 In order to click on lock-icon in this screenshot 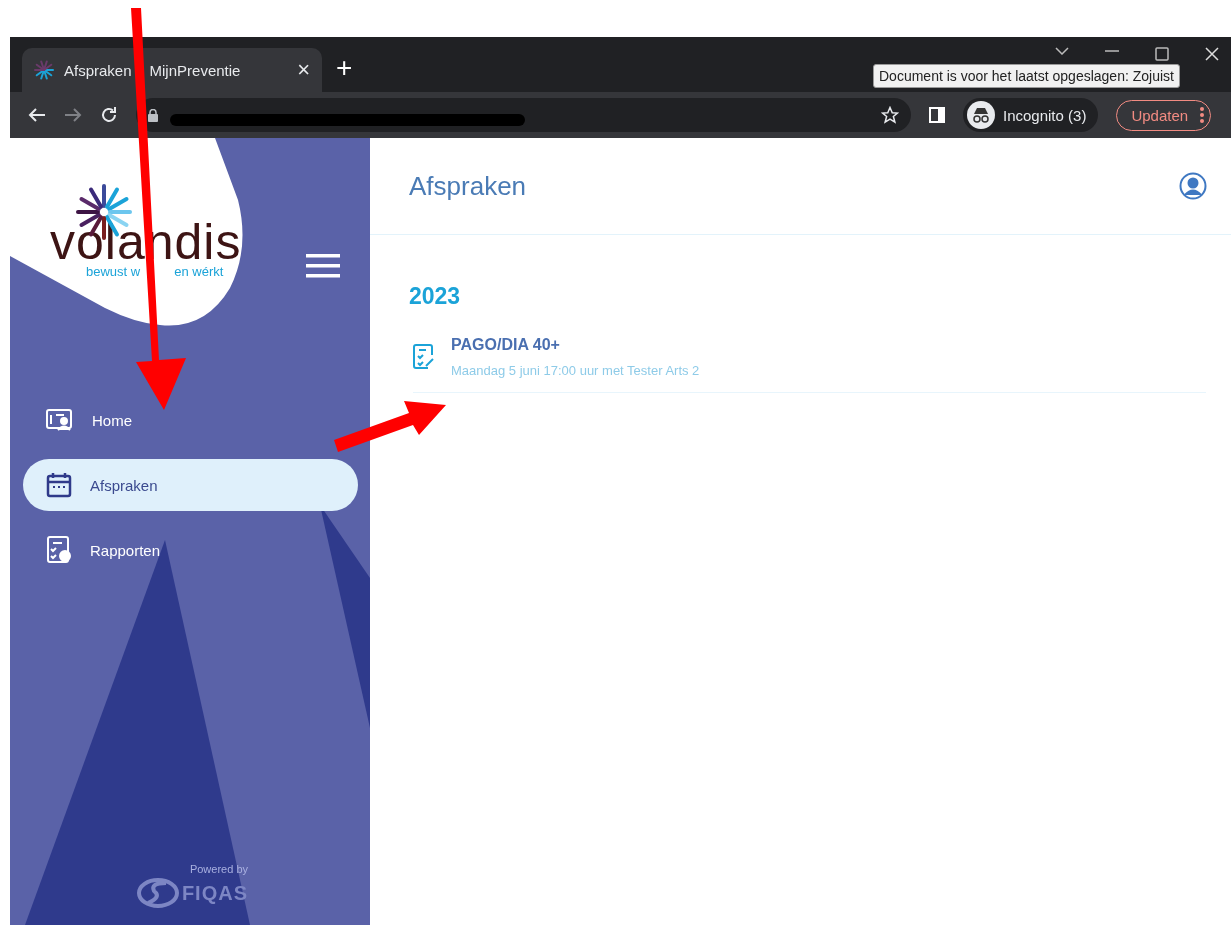, I will do `click(153, 115)`.